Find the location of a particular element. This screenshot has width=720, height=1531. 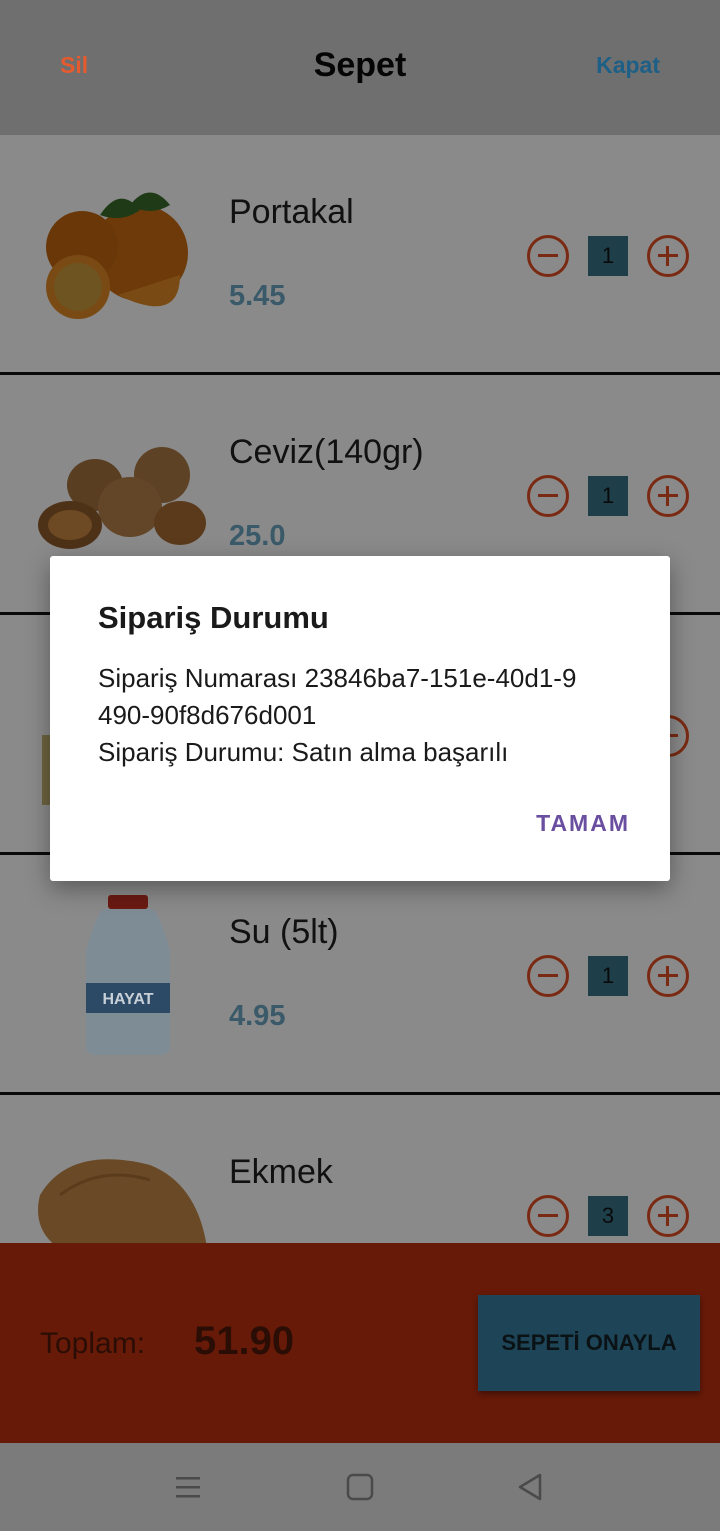

item-price: 4.95 is located at coordinates (257, 1016).